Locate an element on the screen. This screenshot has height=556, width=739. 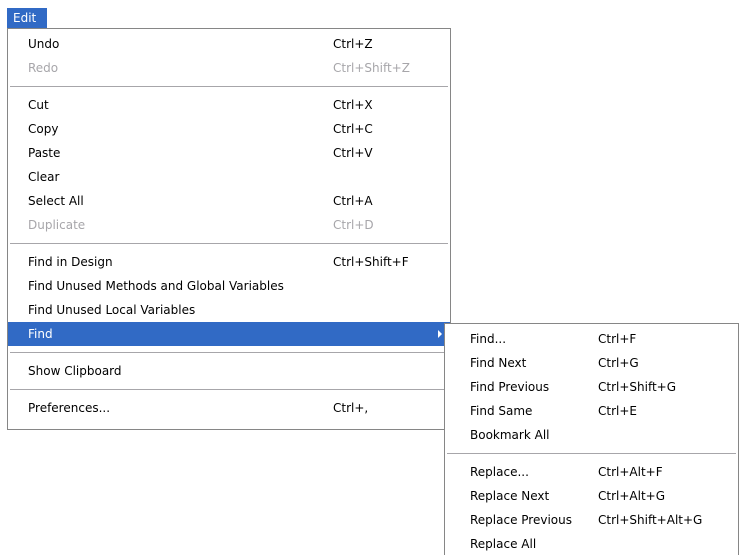
menu-item-shortcut: Ctrl+D is located at coordinates (353, 225).